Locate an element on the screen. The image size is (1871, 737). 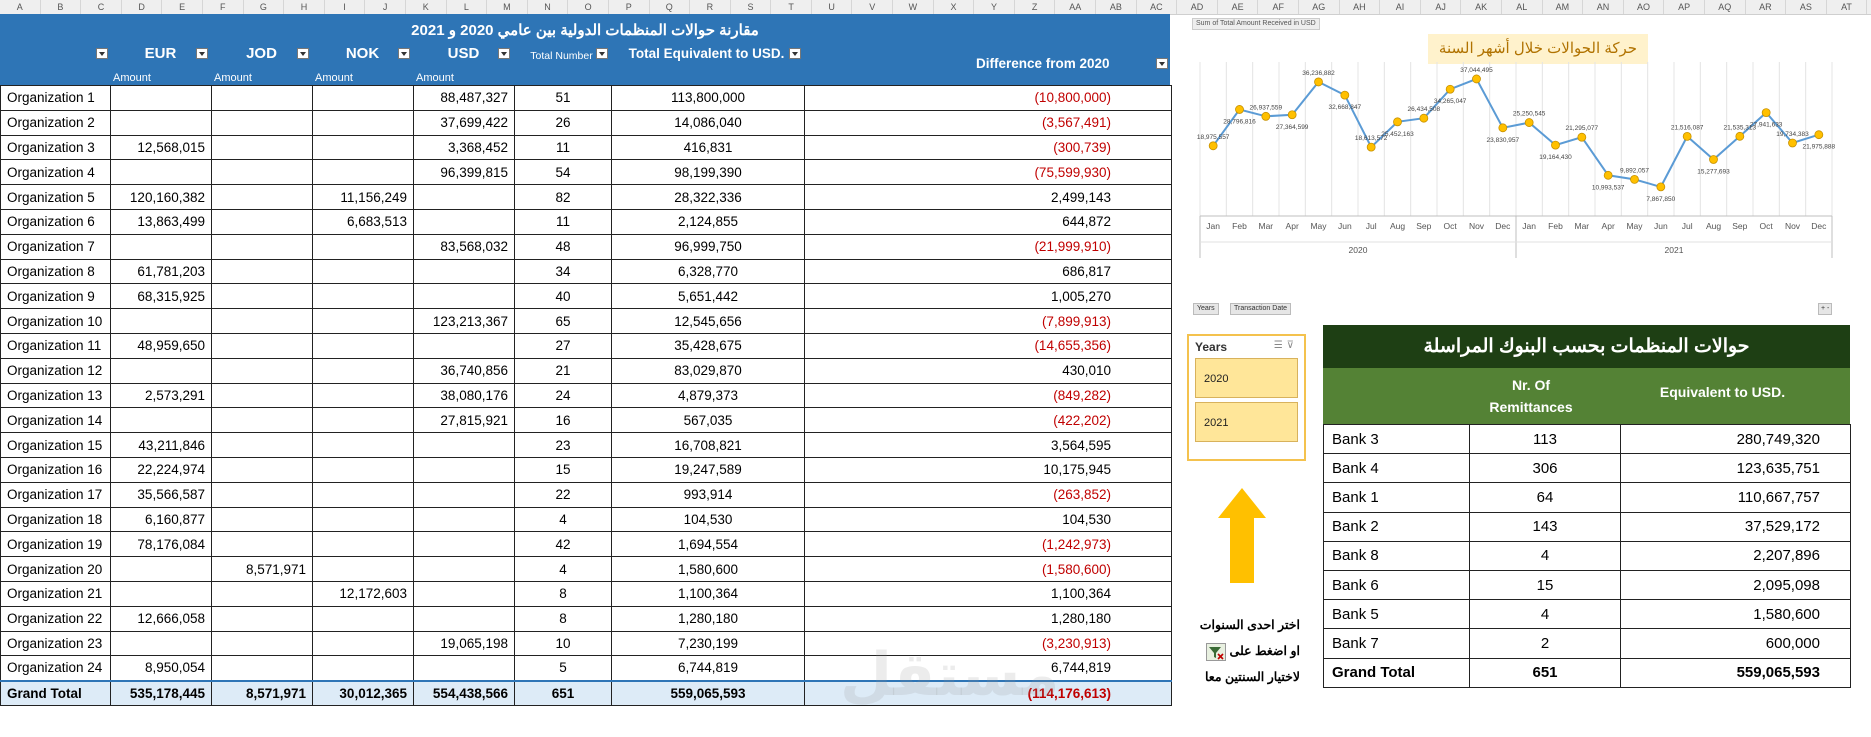
column-header: J is located at coordinates (385, 7).